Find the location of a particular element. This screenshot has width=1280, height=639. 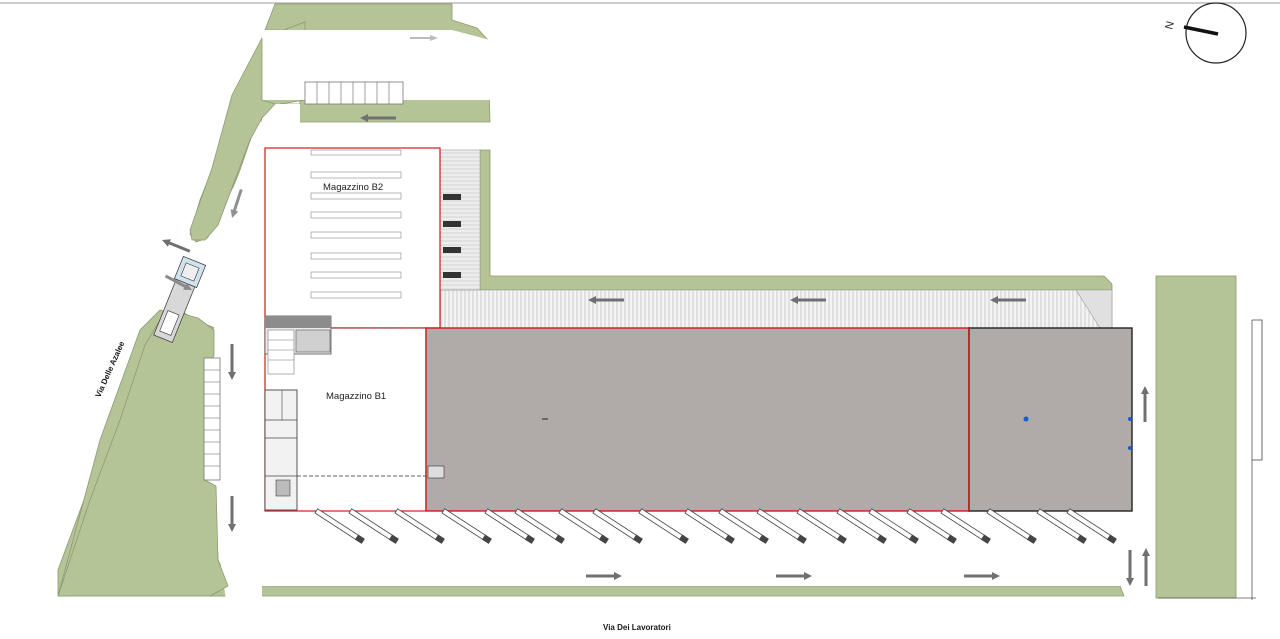

compass-north-label: N is located at coordinates (1170, 25).